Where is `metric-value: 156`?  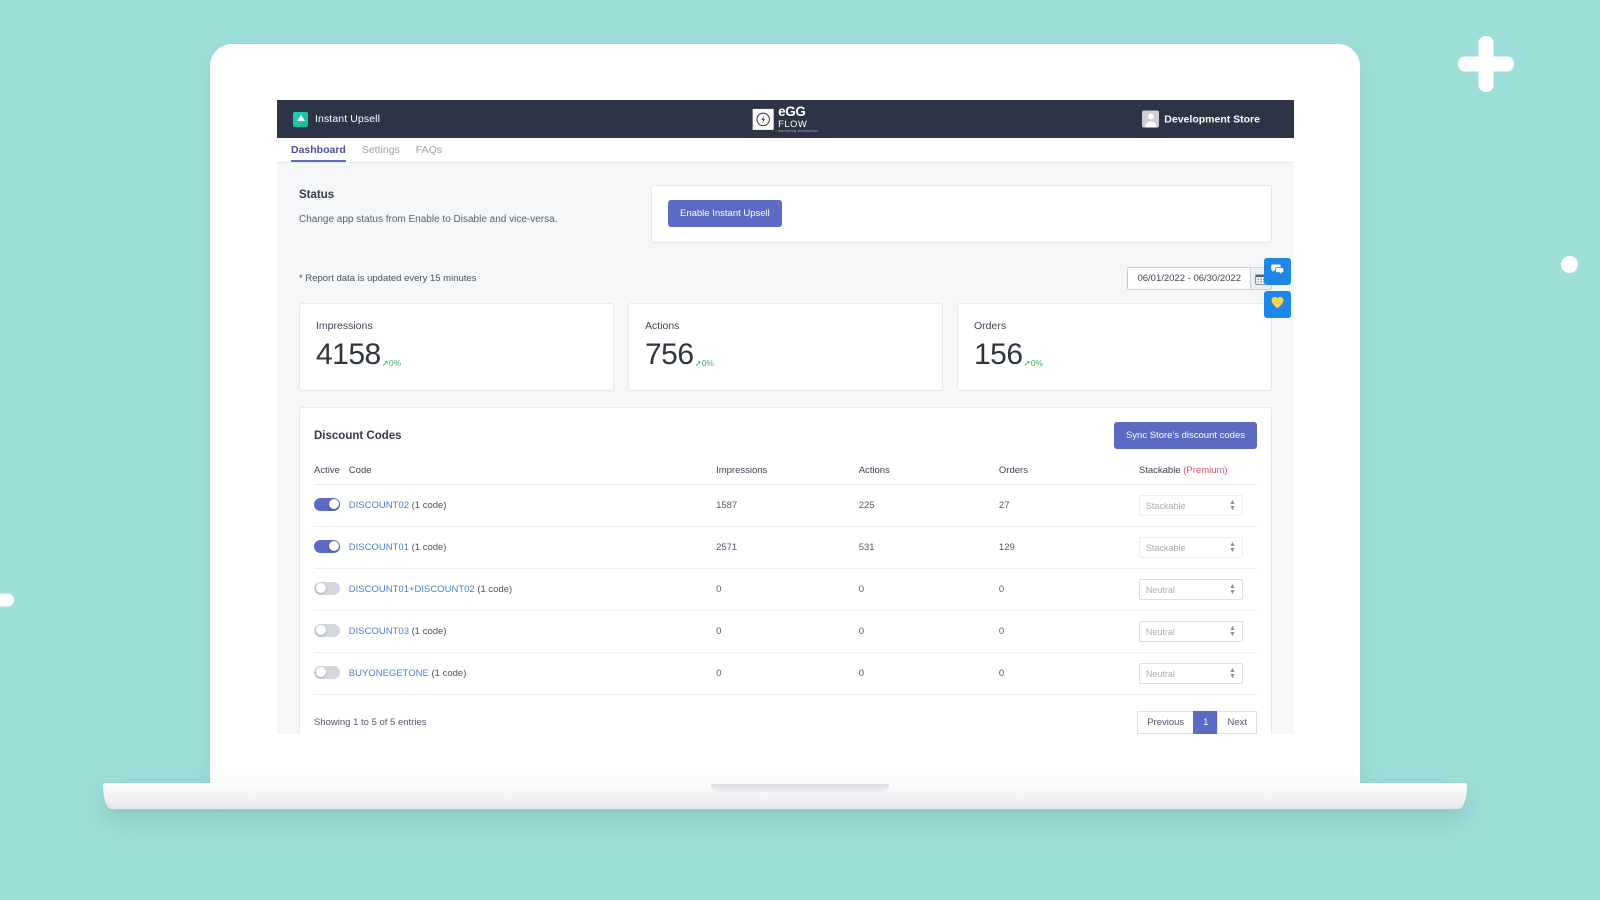
metric-value: 156 is located at coordinates (998, 354).